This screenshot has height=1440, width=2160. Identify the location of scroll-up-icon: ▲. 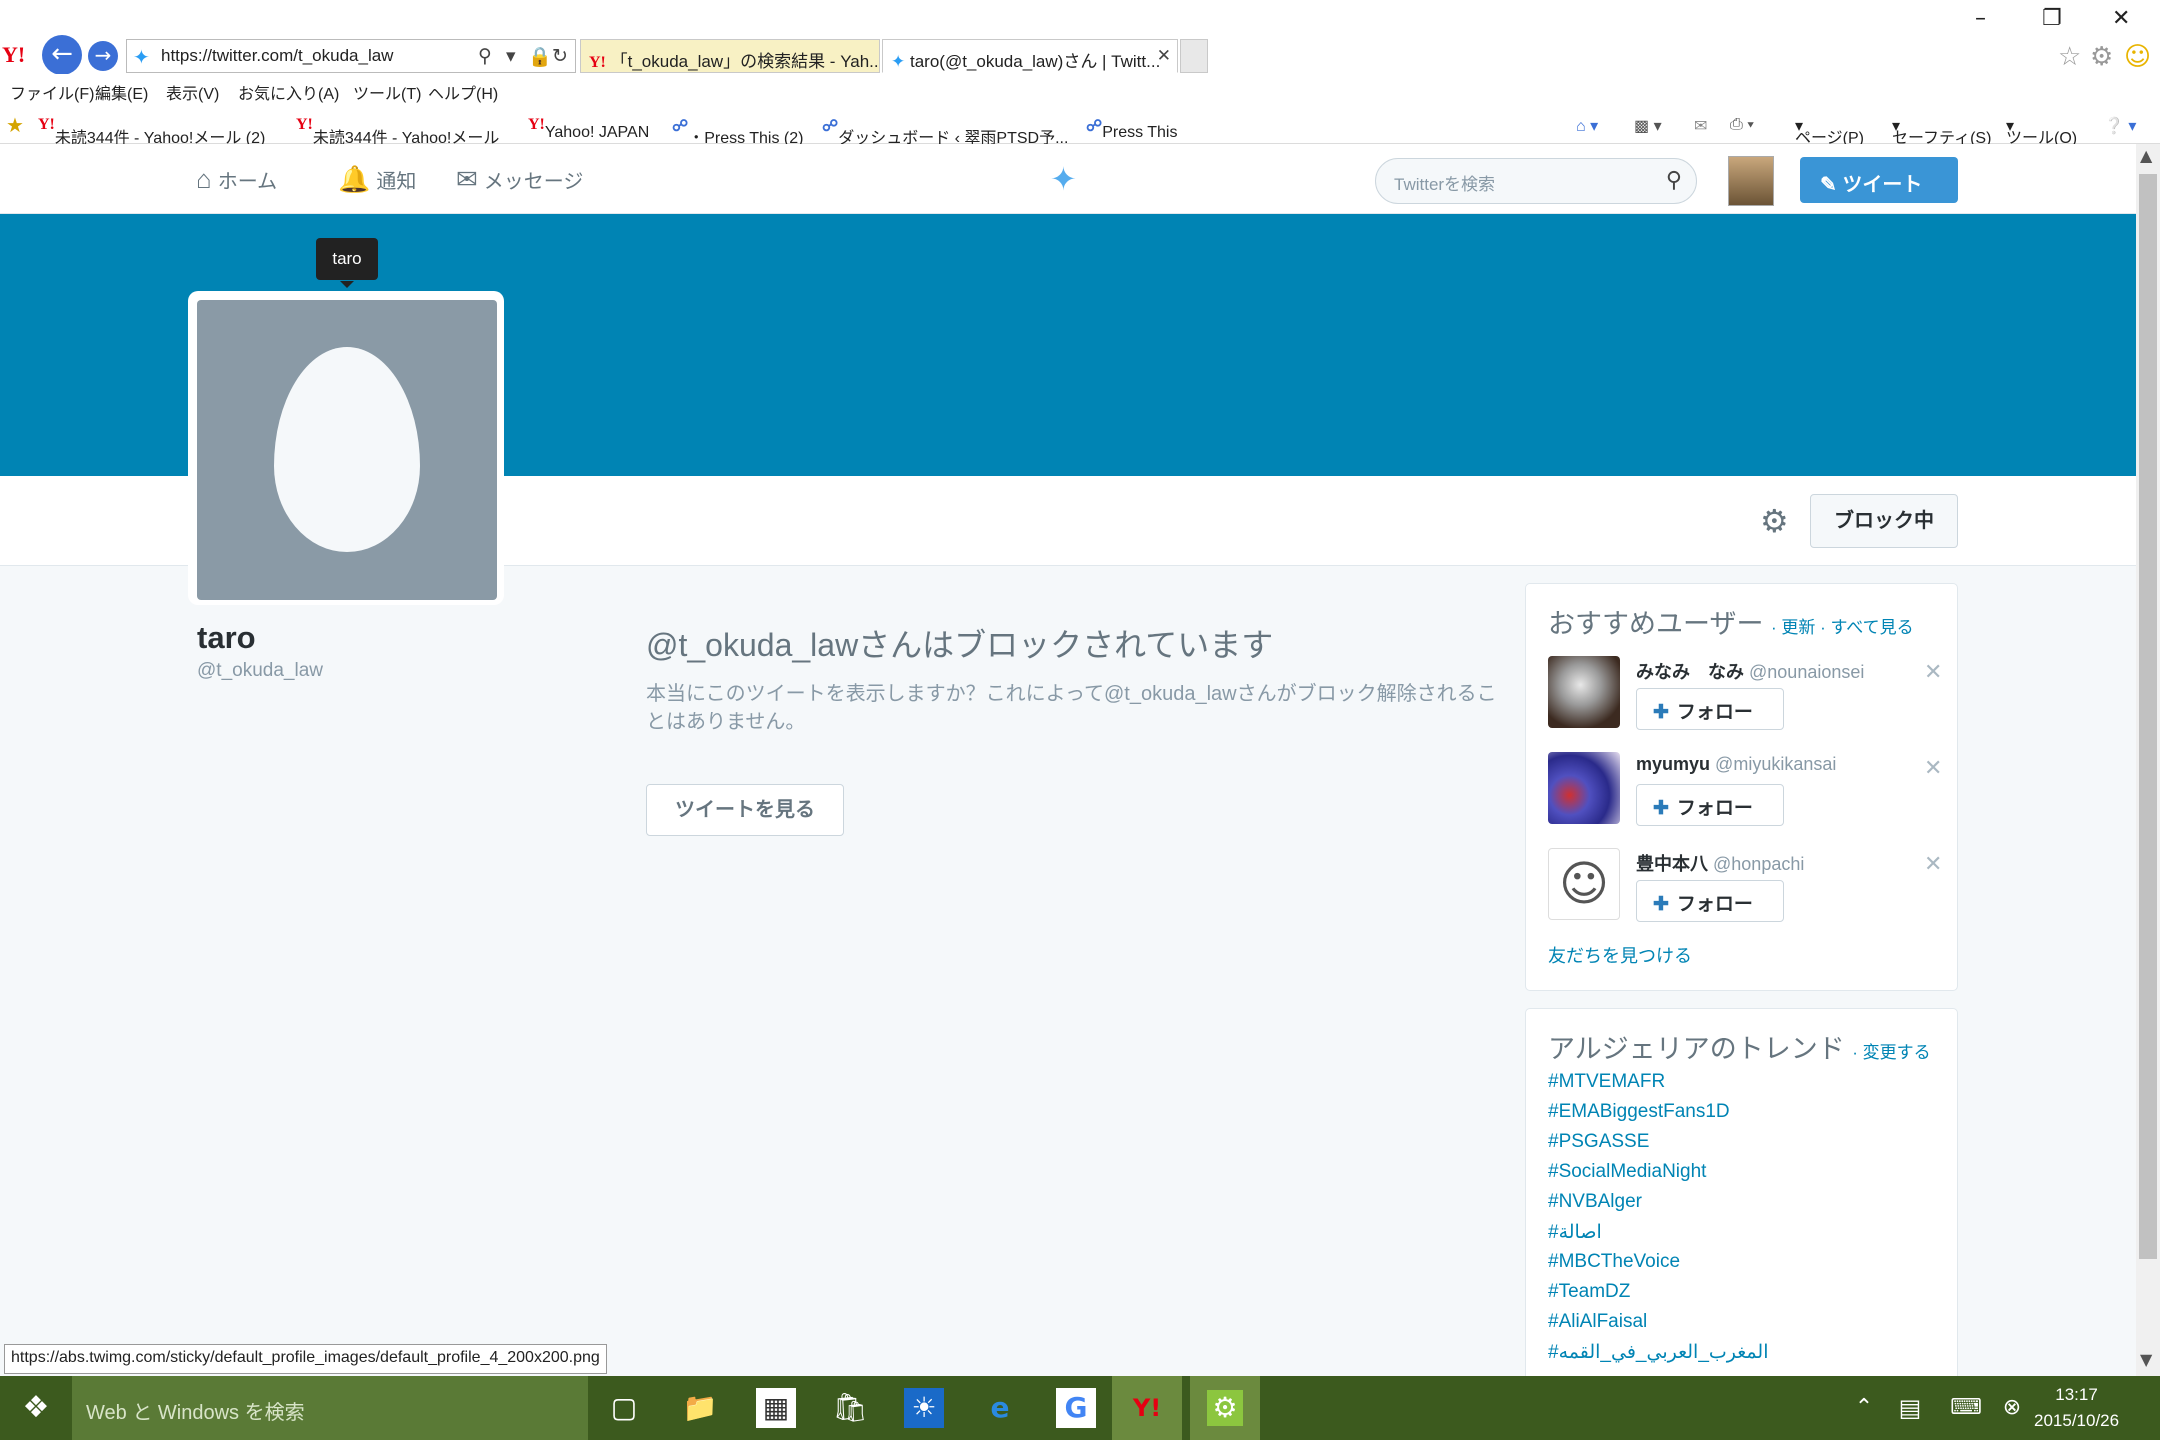
(2146, 155).